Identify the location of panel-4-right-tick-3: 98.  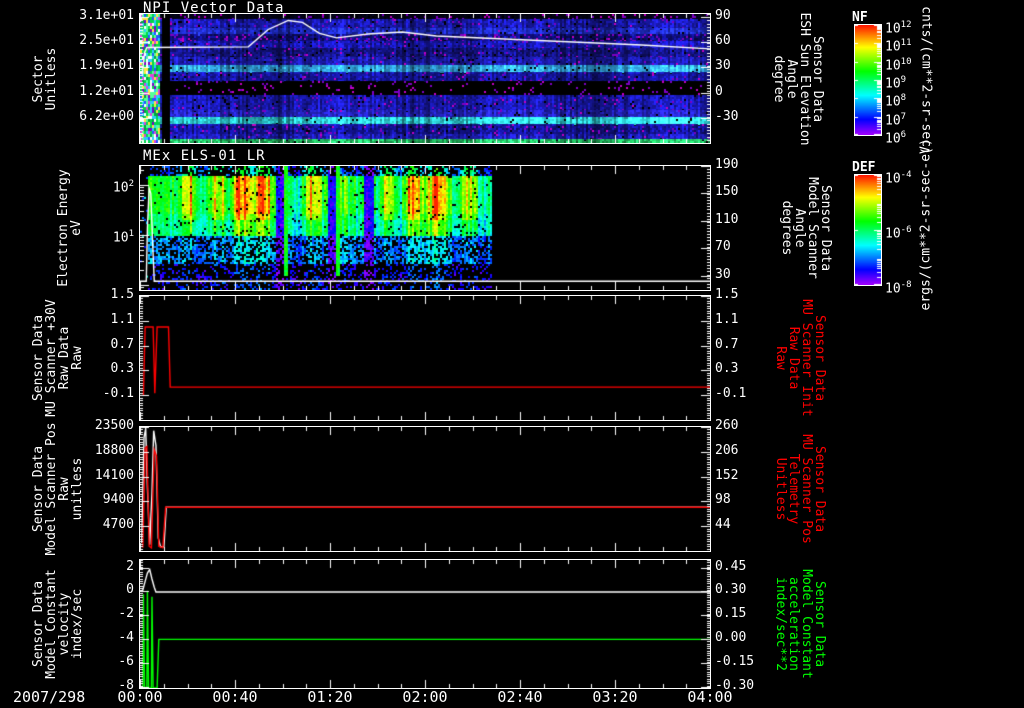
(723, 500).